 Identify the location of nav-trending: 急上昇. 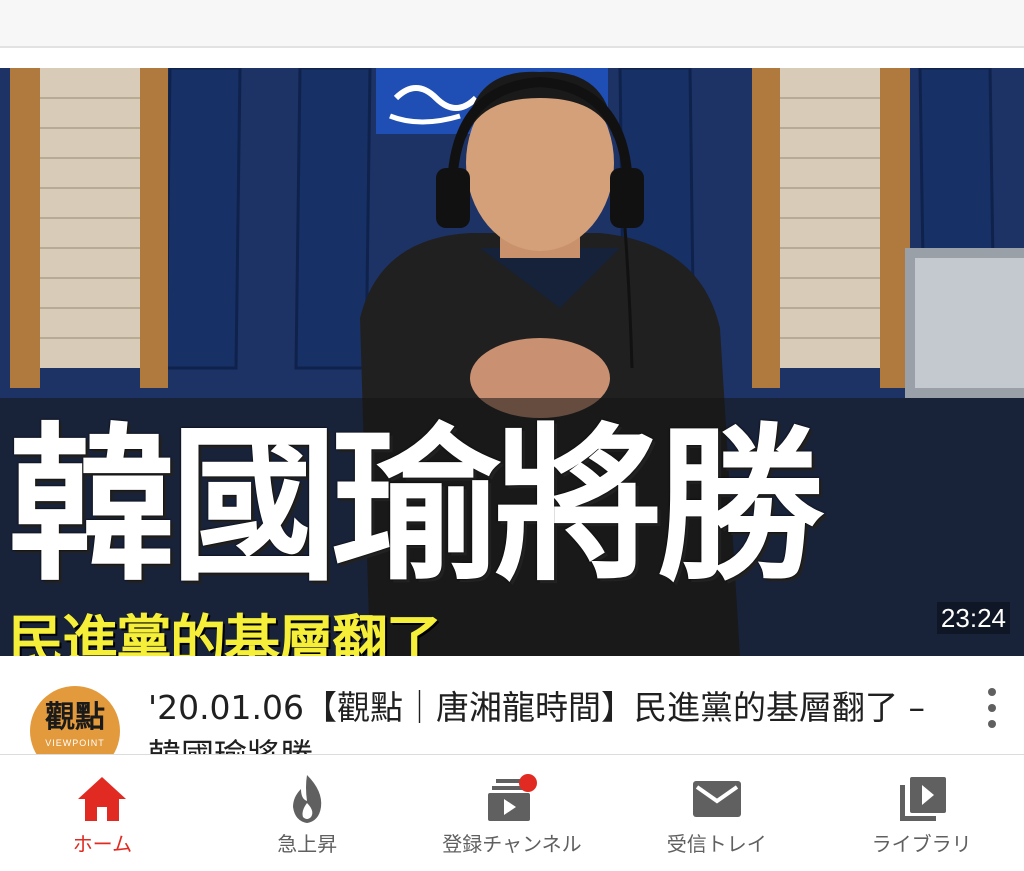
(307, 813).